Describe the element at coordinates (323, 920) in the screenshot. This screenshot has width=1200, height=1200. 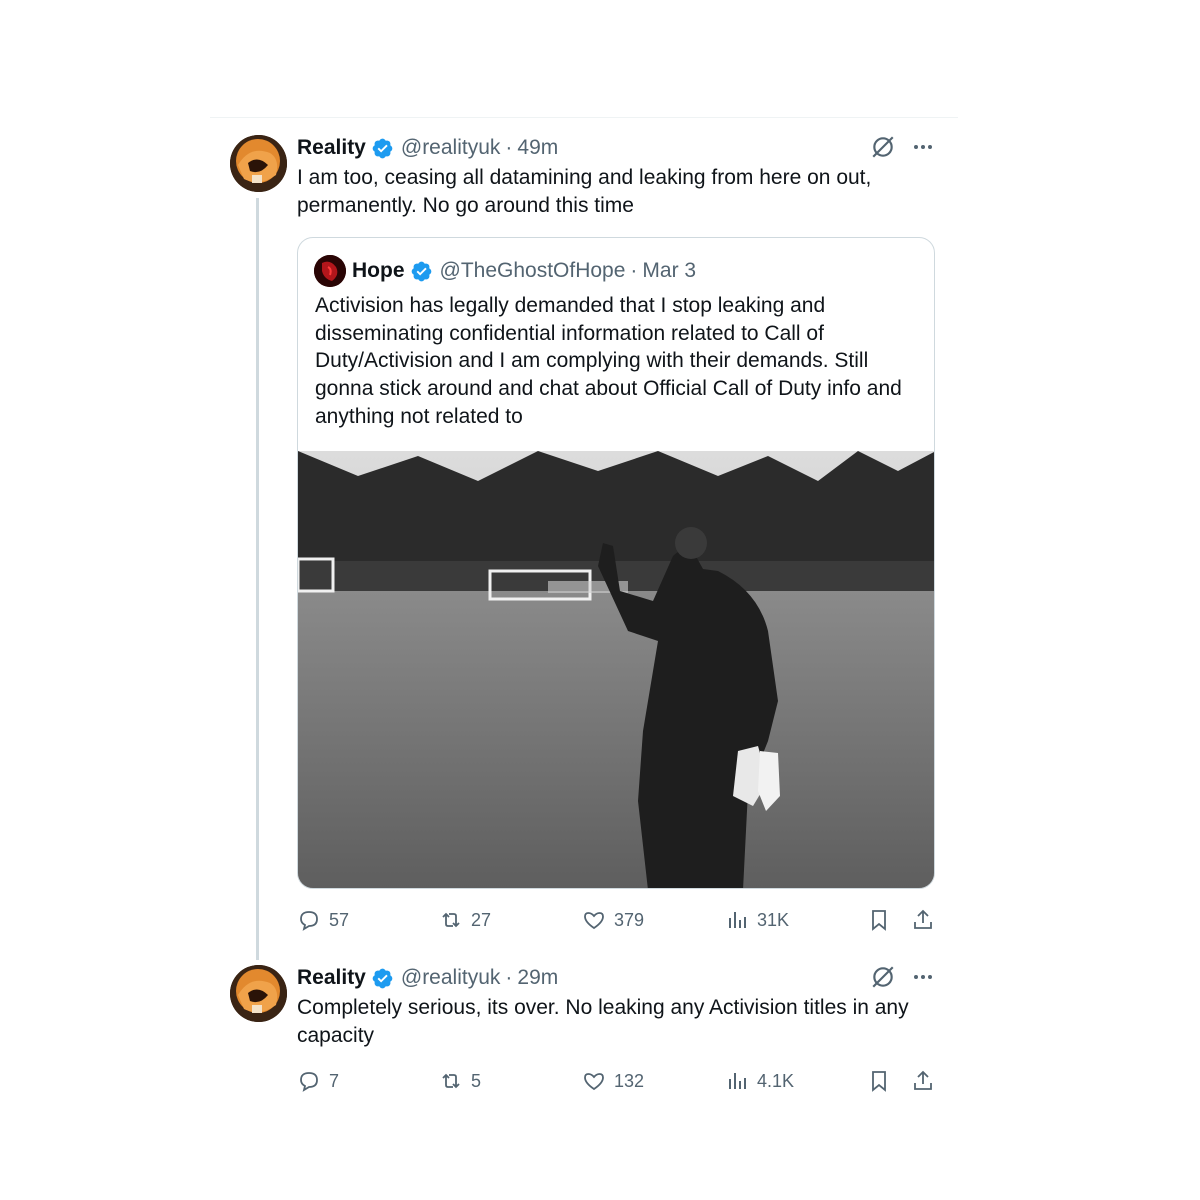
I see `reply-button: 57` at that location.